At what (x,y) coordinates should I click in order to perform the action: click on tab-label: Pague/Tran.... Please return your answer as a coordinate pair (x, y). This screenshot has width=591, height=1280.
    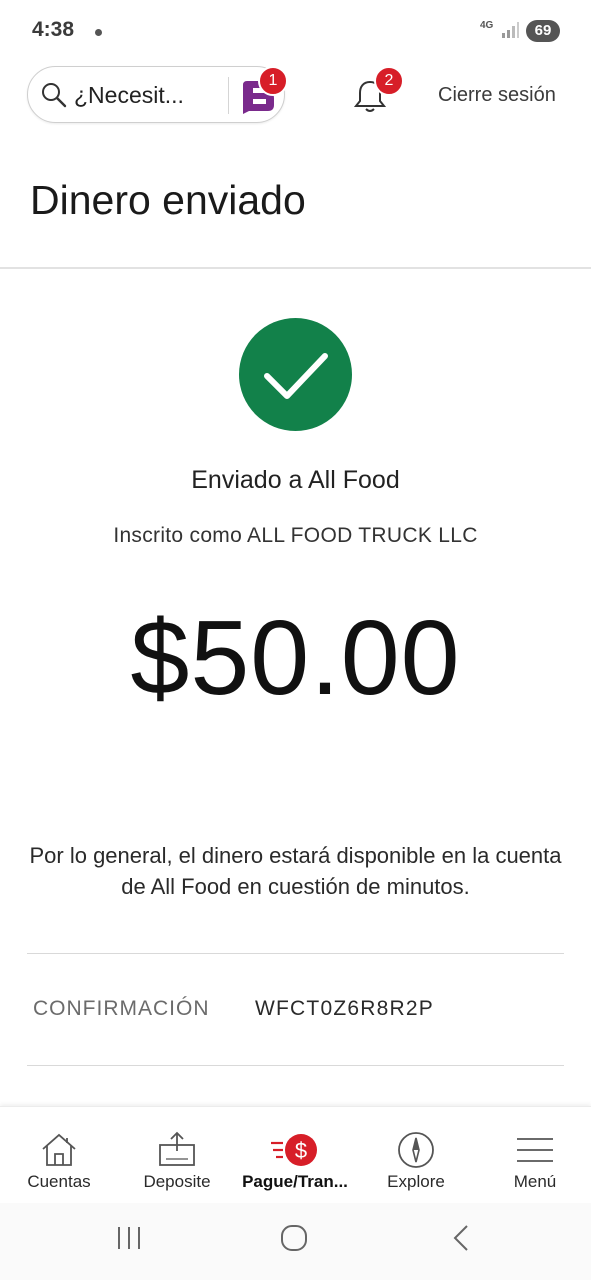
    Looking at the image, I should click on (295, 1181).